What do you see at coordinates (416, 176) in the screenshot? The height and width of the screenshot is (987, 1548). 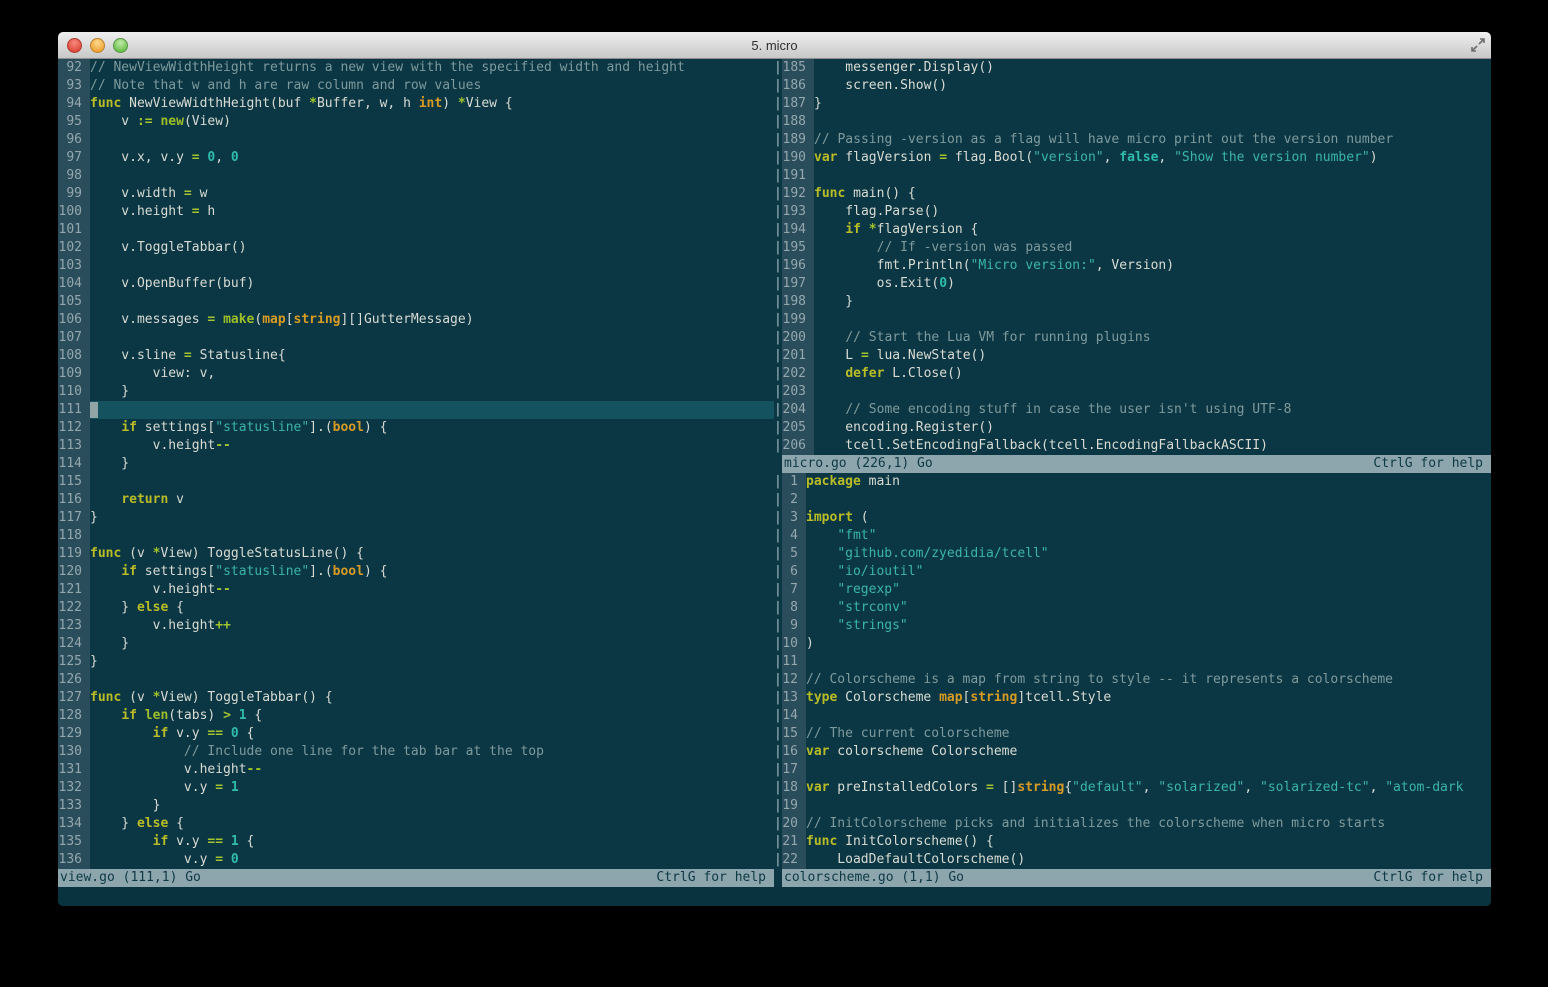 I see `code-line: 98` at bounding box center [416, 176].